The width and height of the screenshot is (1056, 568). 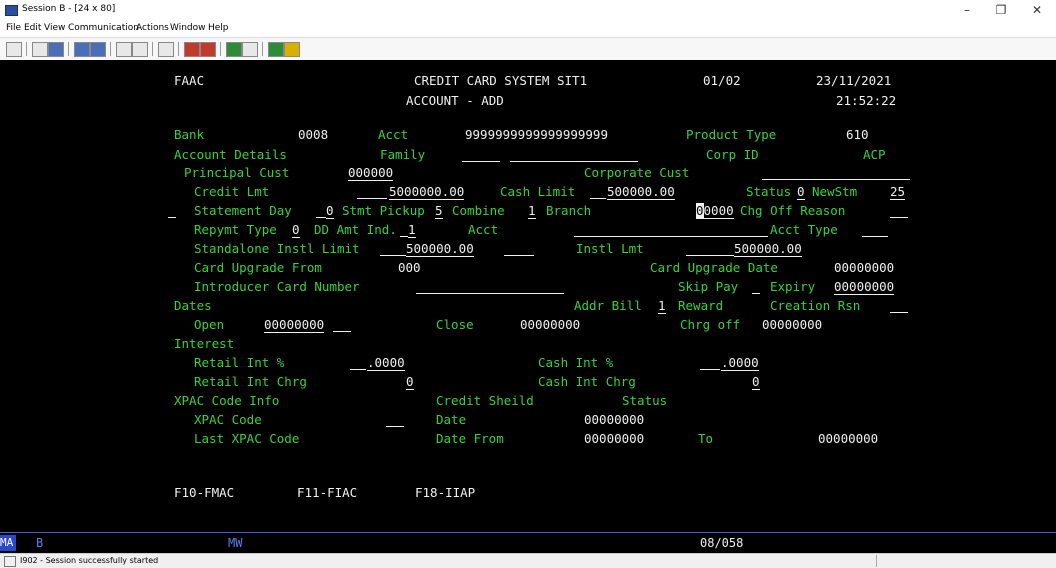 I want to click on f18-iiap-key: F18-IIAP, so click(x=445, y=492).